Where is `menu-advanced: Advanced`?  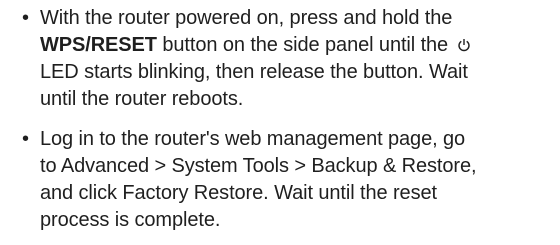 menu-advanced: Advanced is located at coordinates (104, 166).